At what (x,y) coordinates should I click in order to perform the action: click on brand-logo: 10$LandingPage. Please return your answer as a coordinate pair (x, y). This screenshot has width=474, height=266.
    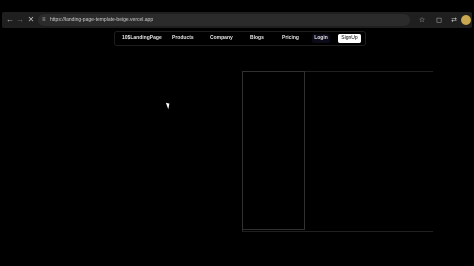
    Looking at the image, I should click on (142, 38).